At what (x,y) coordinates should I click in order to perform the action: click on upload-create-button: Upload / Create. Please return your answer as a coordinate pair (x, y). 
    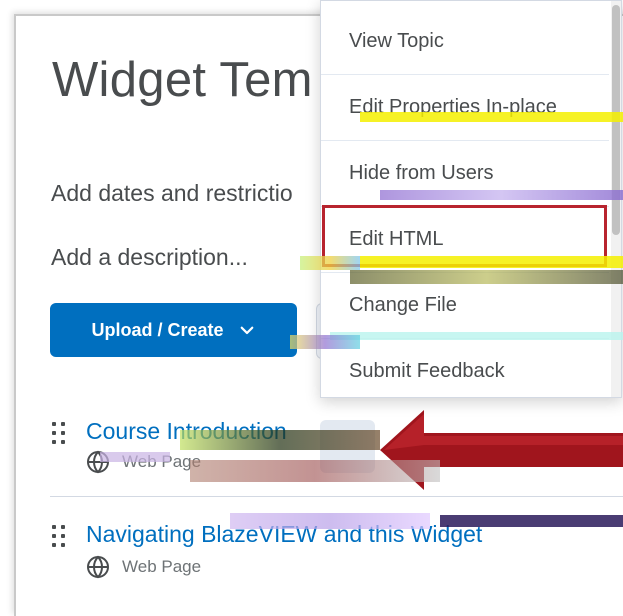
    Looking at the image, I should click on (173, 330).